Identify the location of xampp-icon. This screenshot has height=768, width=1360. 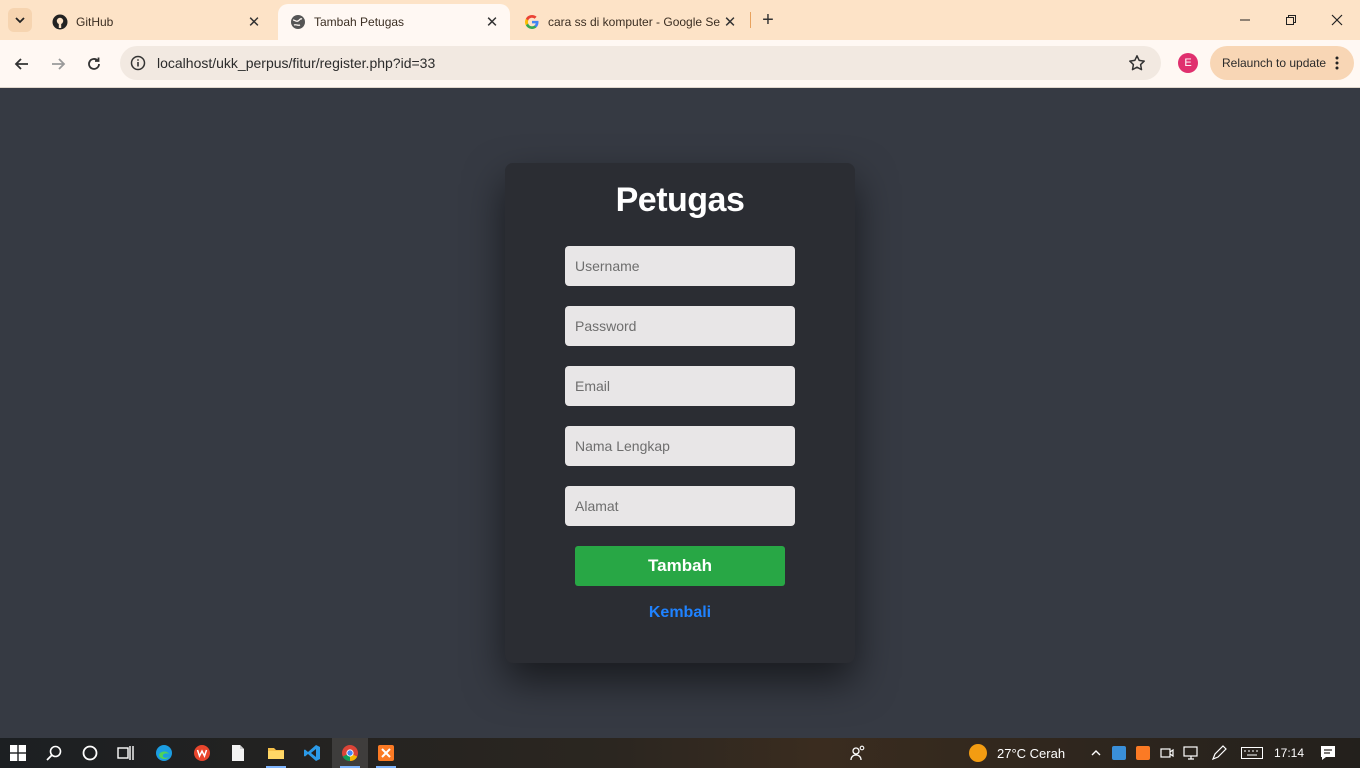
(386, 753).